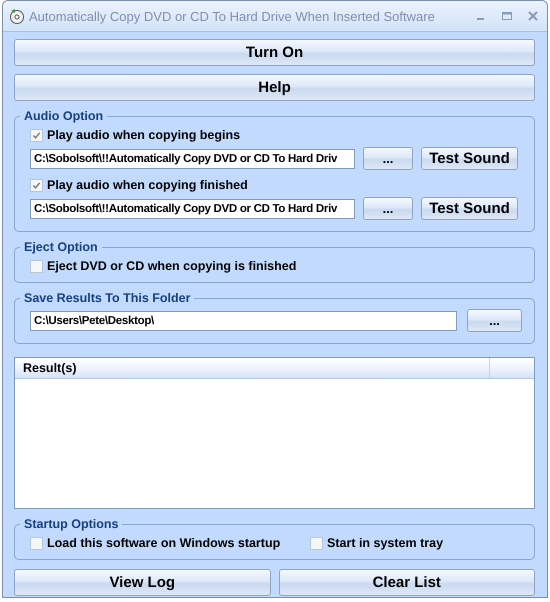 The image size is (550, 602). I want to click on group-title: Audio Option, so click(63, 116).